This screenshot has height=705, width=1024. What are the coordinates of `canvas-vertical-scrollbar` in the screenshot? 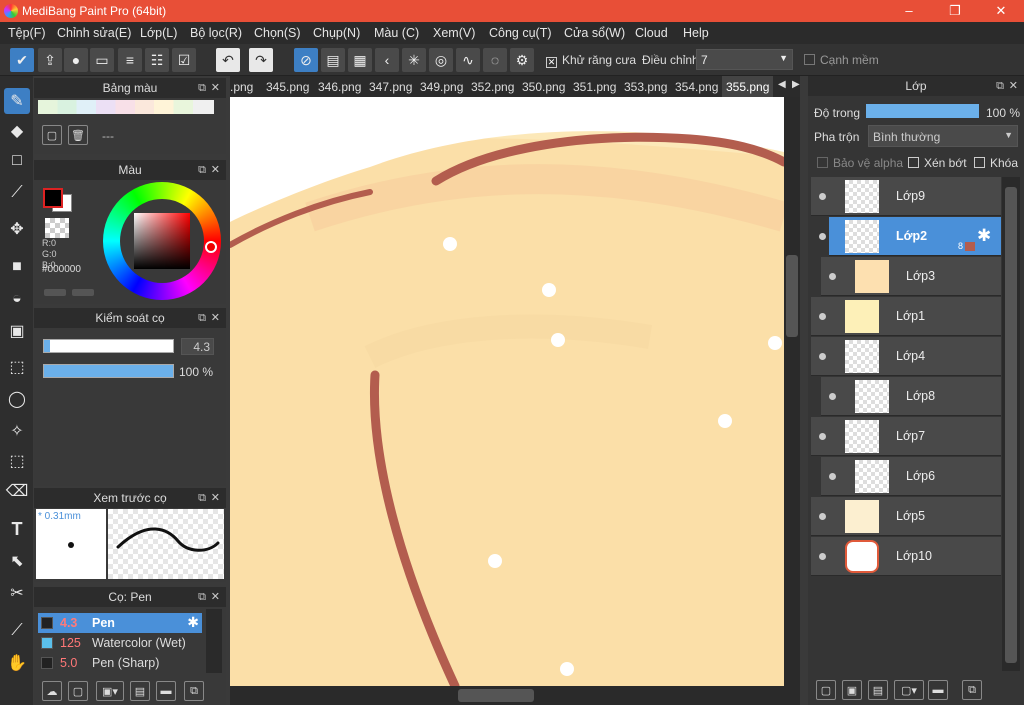 It's located at (792, 391).